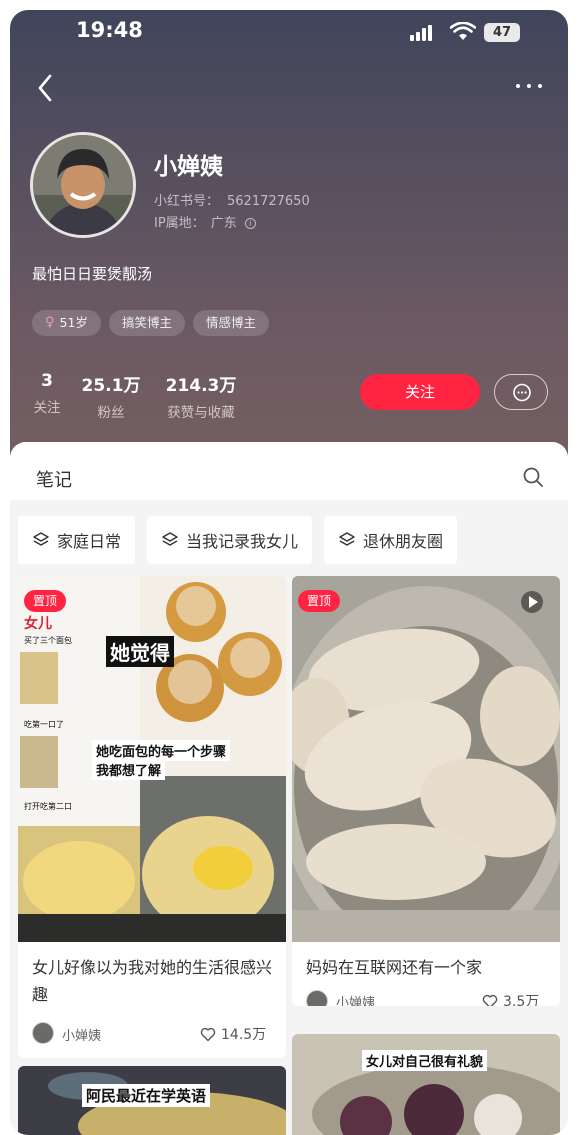 This screenshot has width=578, height=1135. I want to click on note-cover-image, so click(426, 759).